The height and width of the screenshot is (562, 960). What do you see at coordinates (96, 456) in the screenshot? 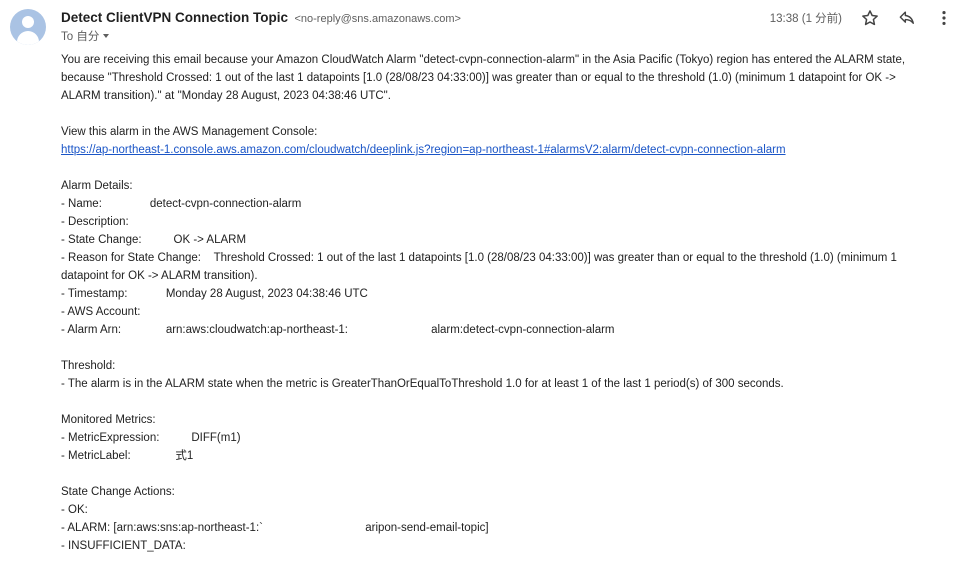
I see `metric-label-label: - MetricLabel:` at bounding box center [96, 456].